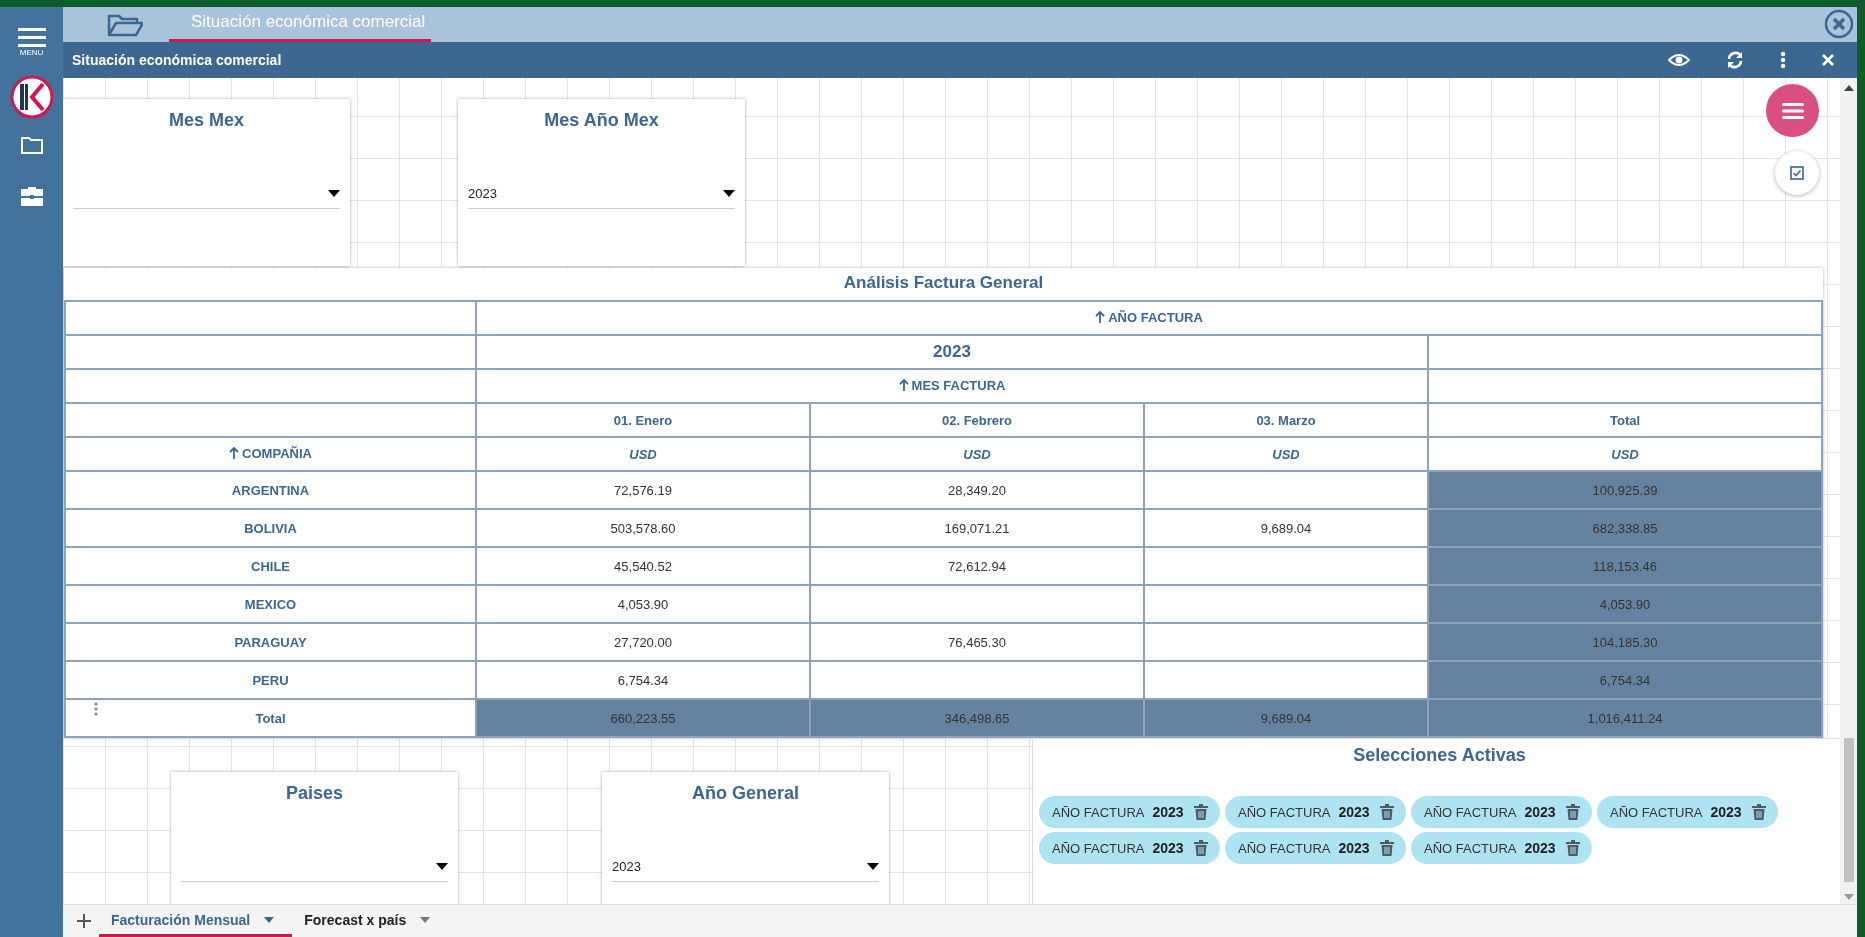 The width and height of the screenshot is (1865, 937). I want to click on panel-title: Situación económica comercial, so click(177, 60).